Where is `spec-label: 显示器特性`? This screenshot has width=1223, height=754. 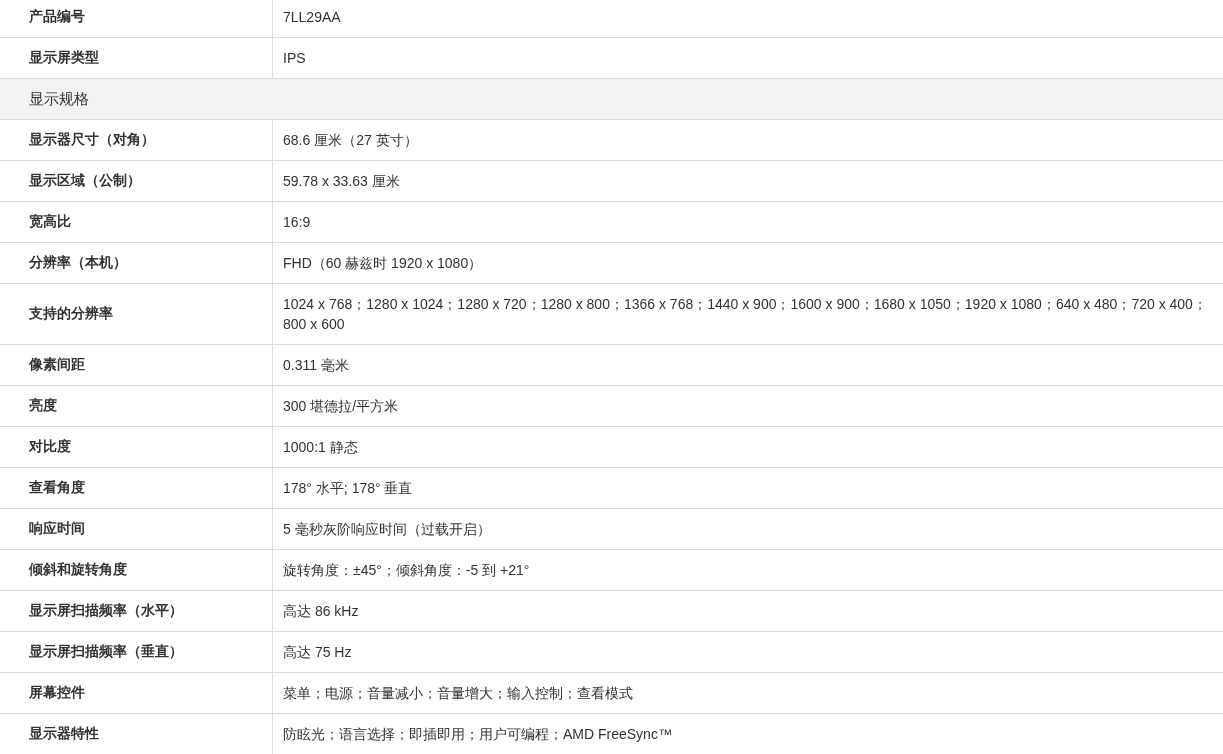
spec-label: 显示器特性 is located at coordinates (136, 734).